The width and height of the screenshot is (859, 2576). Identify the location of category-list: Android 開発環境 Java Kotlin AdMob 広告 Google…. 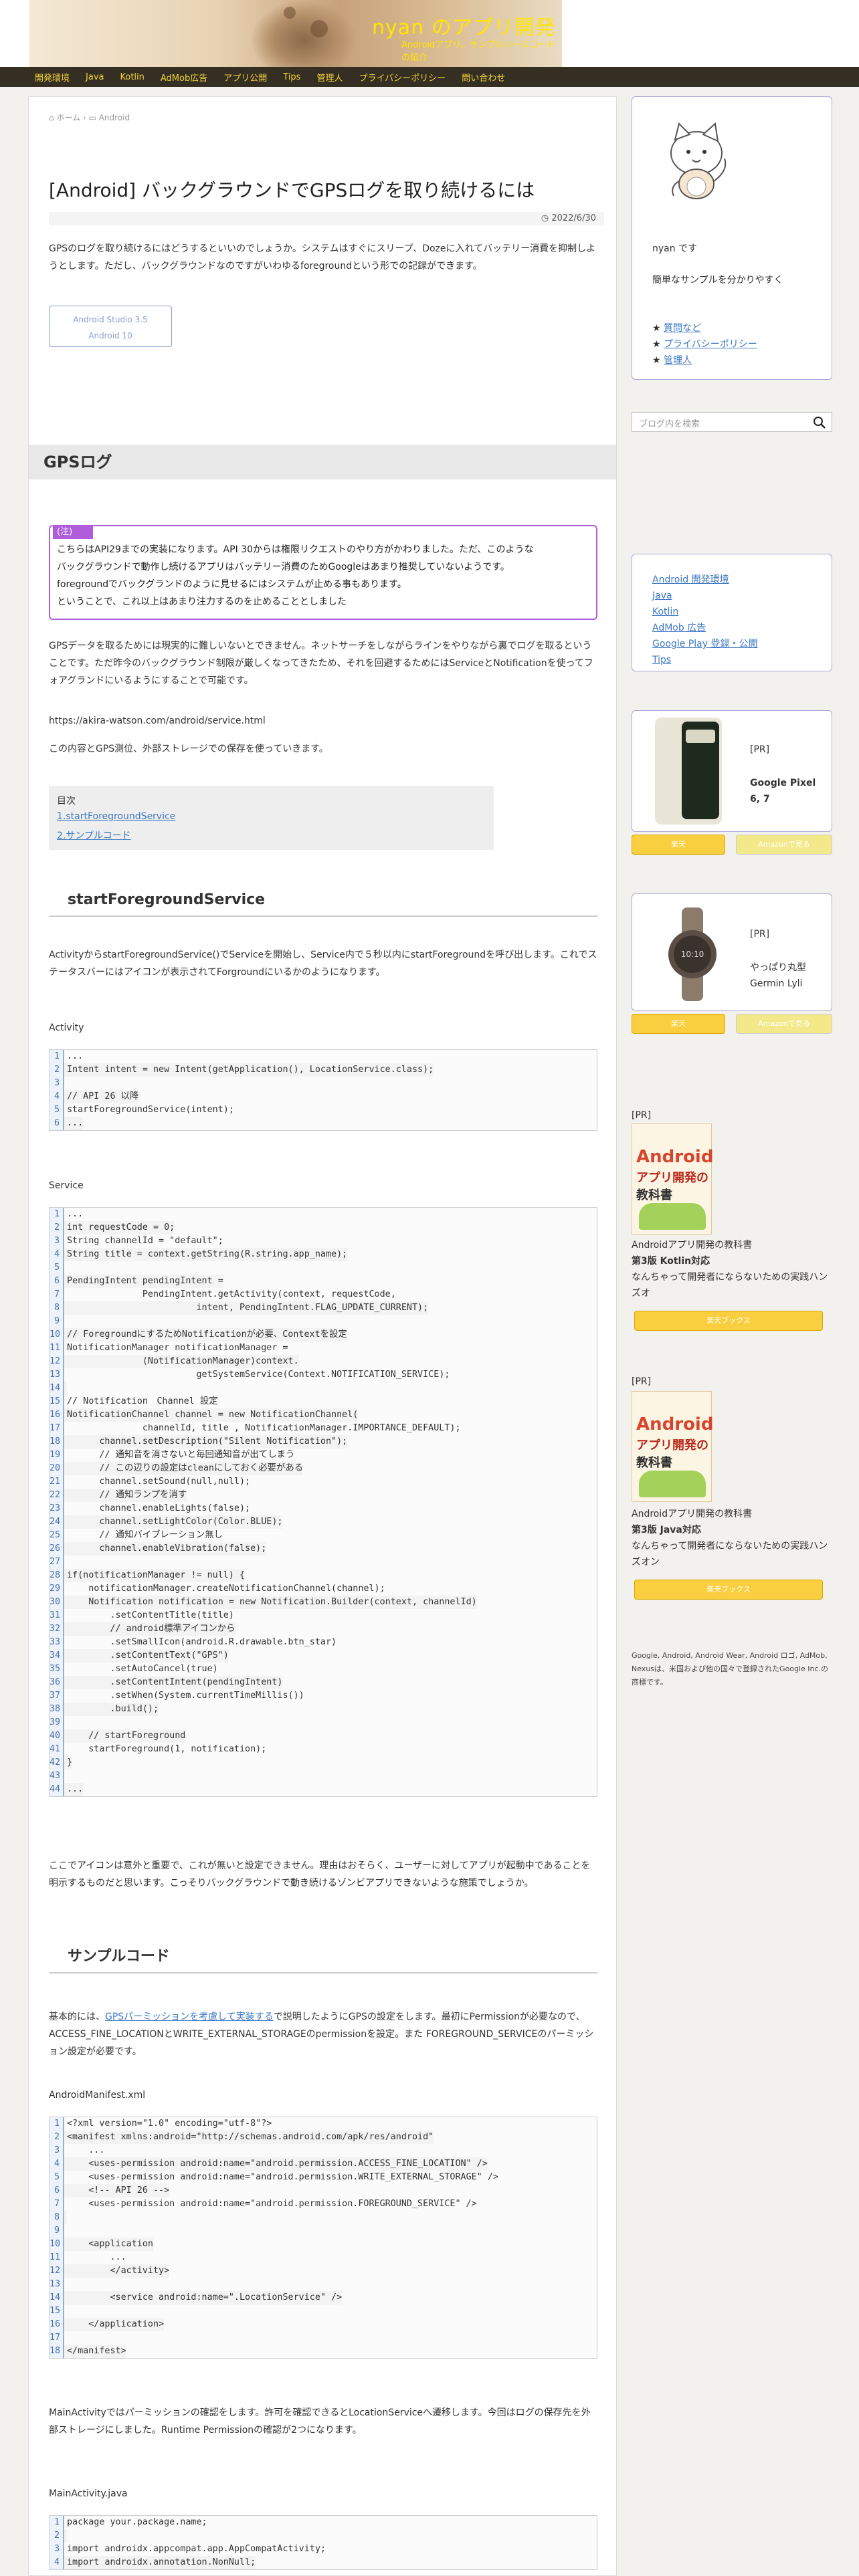
(704, 620).